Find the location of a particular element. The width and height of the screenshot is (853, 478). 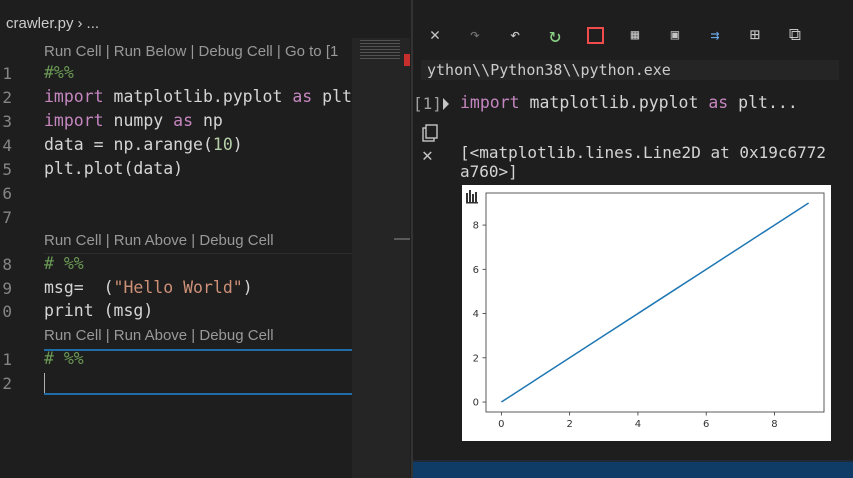

code-line: import numpy as np is located at coordinates (133, 120).